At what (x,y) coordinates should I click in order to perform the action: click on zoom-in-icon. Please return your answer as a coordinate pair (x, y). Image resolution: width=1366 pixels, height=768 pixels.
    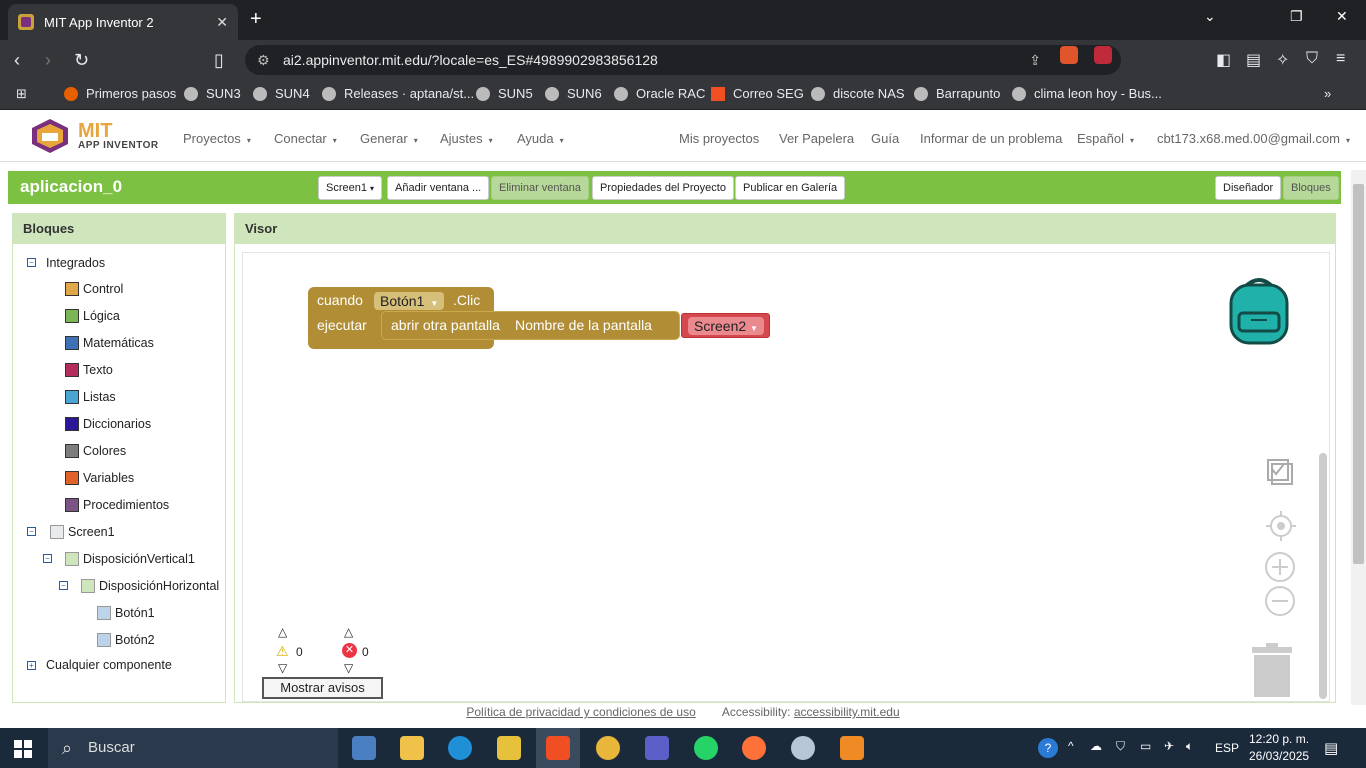
    Looking at the image, I should click on (1280, 567).